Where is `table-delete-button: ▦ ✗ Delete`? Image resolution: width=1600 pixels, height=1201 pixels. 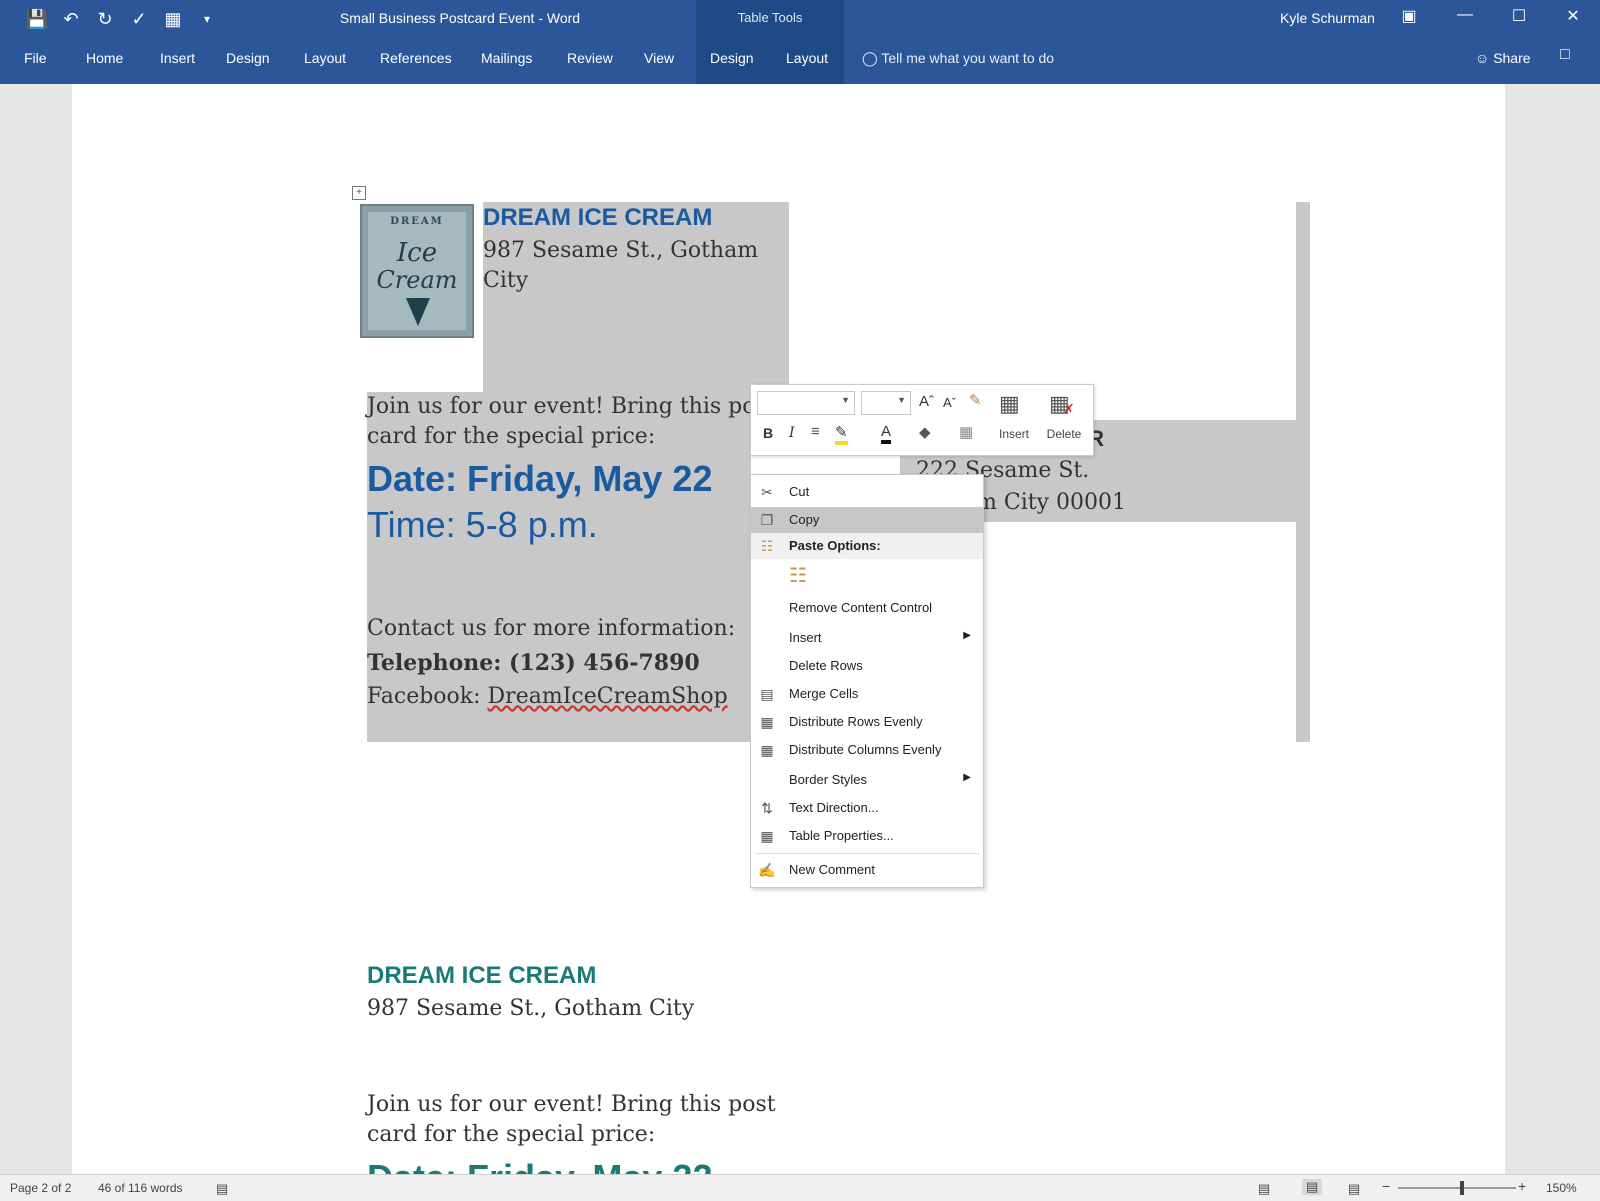
table-delete-button: ▦ ✗ Delete is located at coordinates (1064, 420).